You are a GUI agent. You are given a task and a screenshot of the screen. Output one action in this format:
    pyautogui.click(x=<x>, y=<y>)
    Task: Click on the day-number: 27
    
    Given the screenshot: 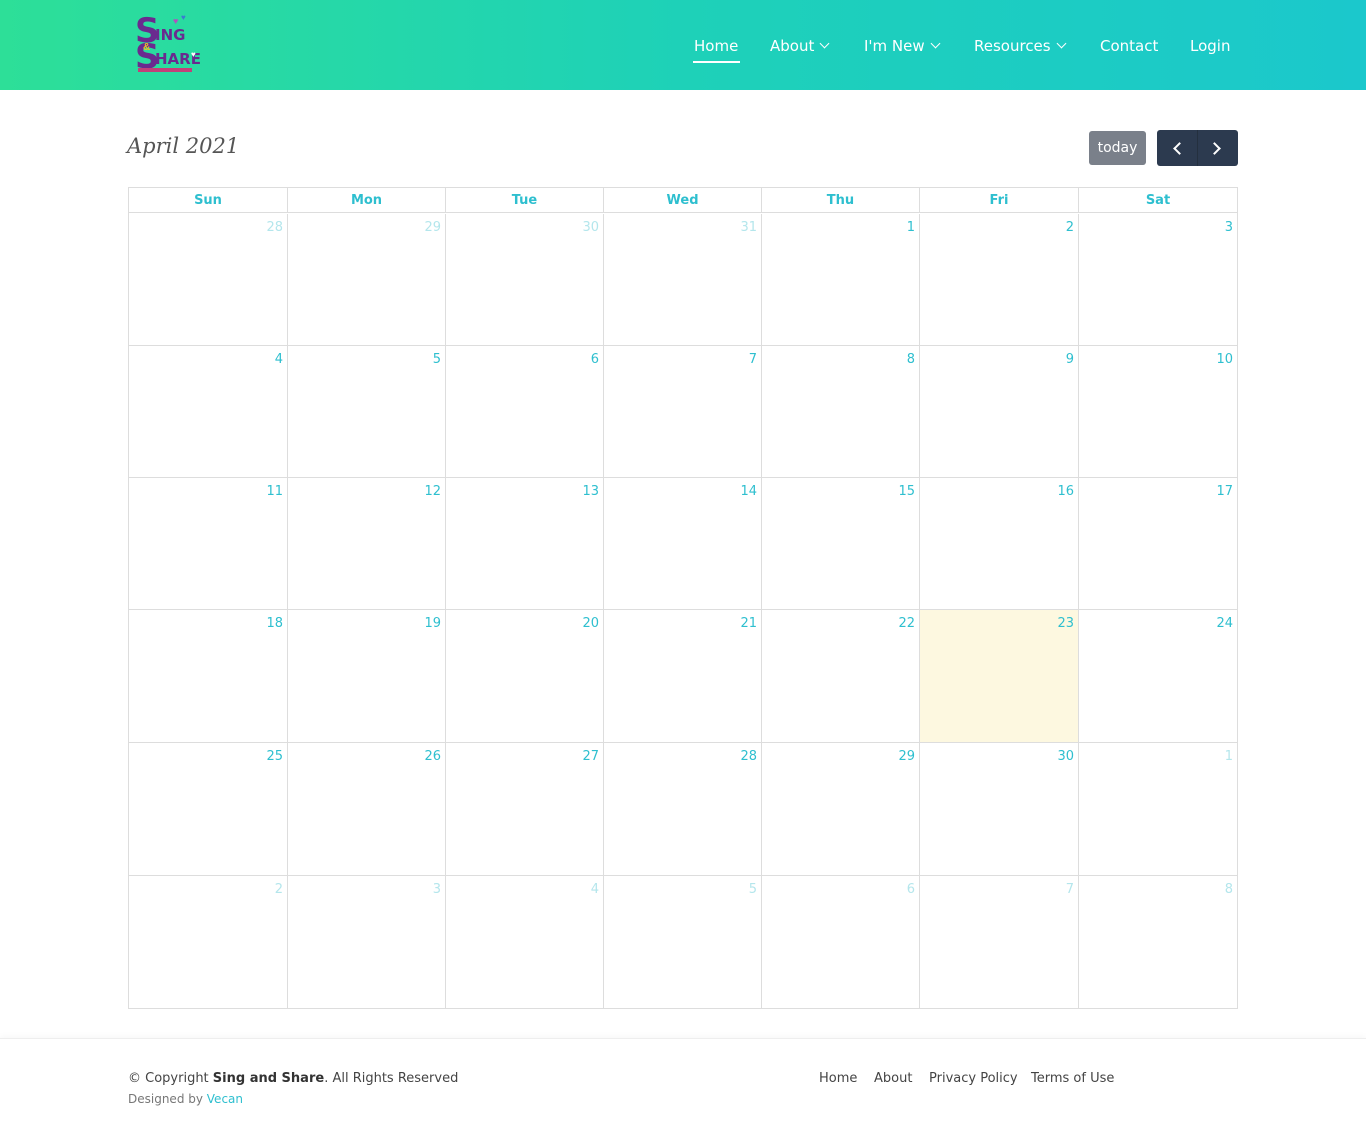 What is the action you would take?
    pyautogui.click(x=590, y=756)
    